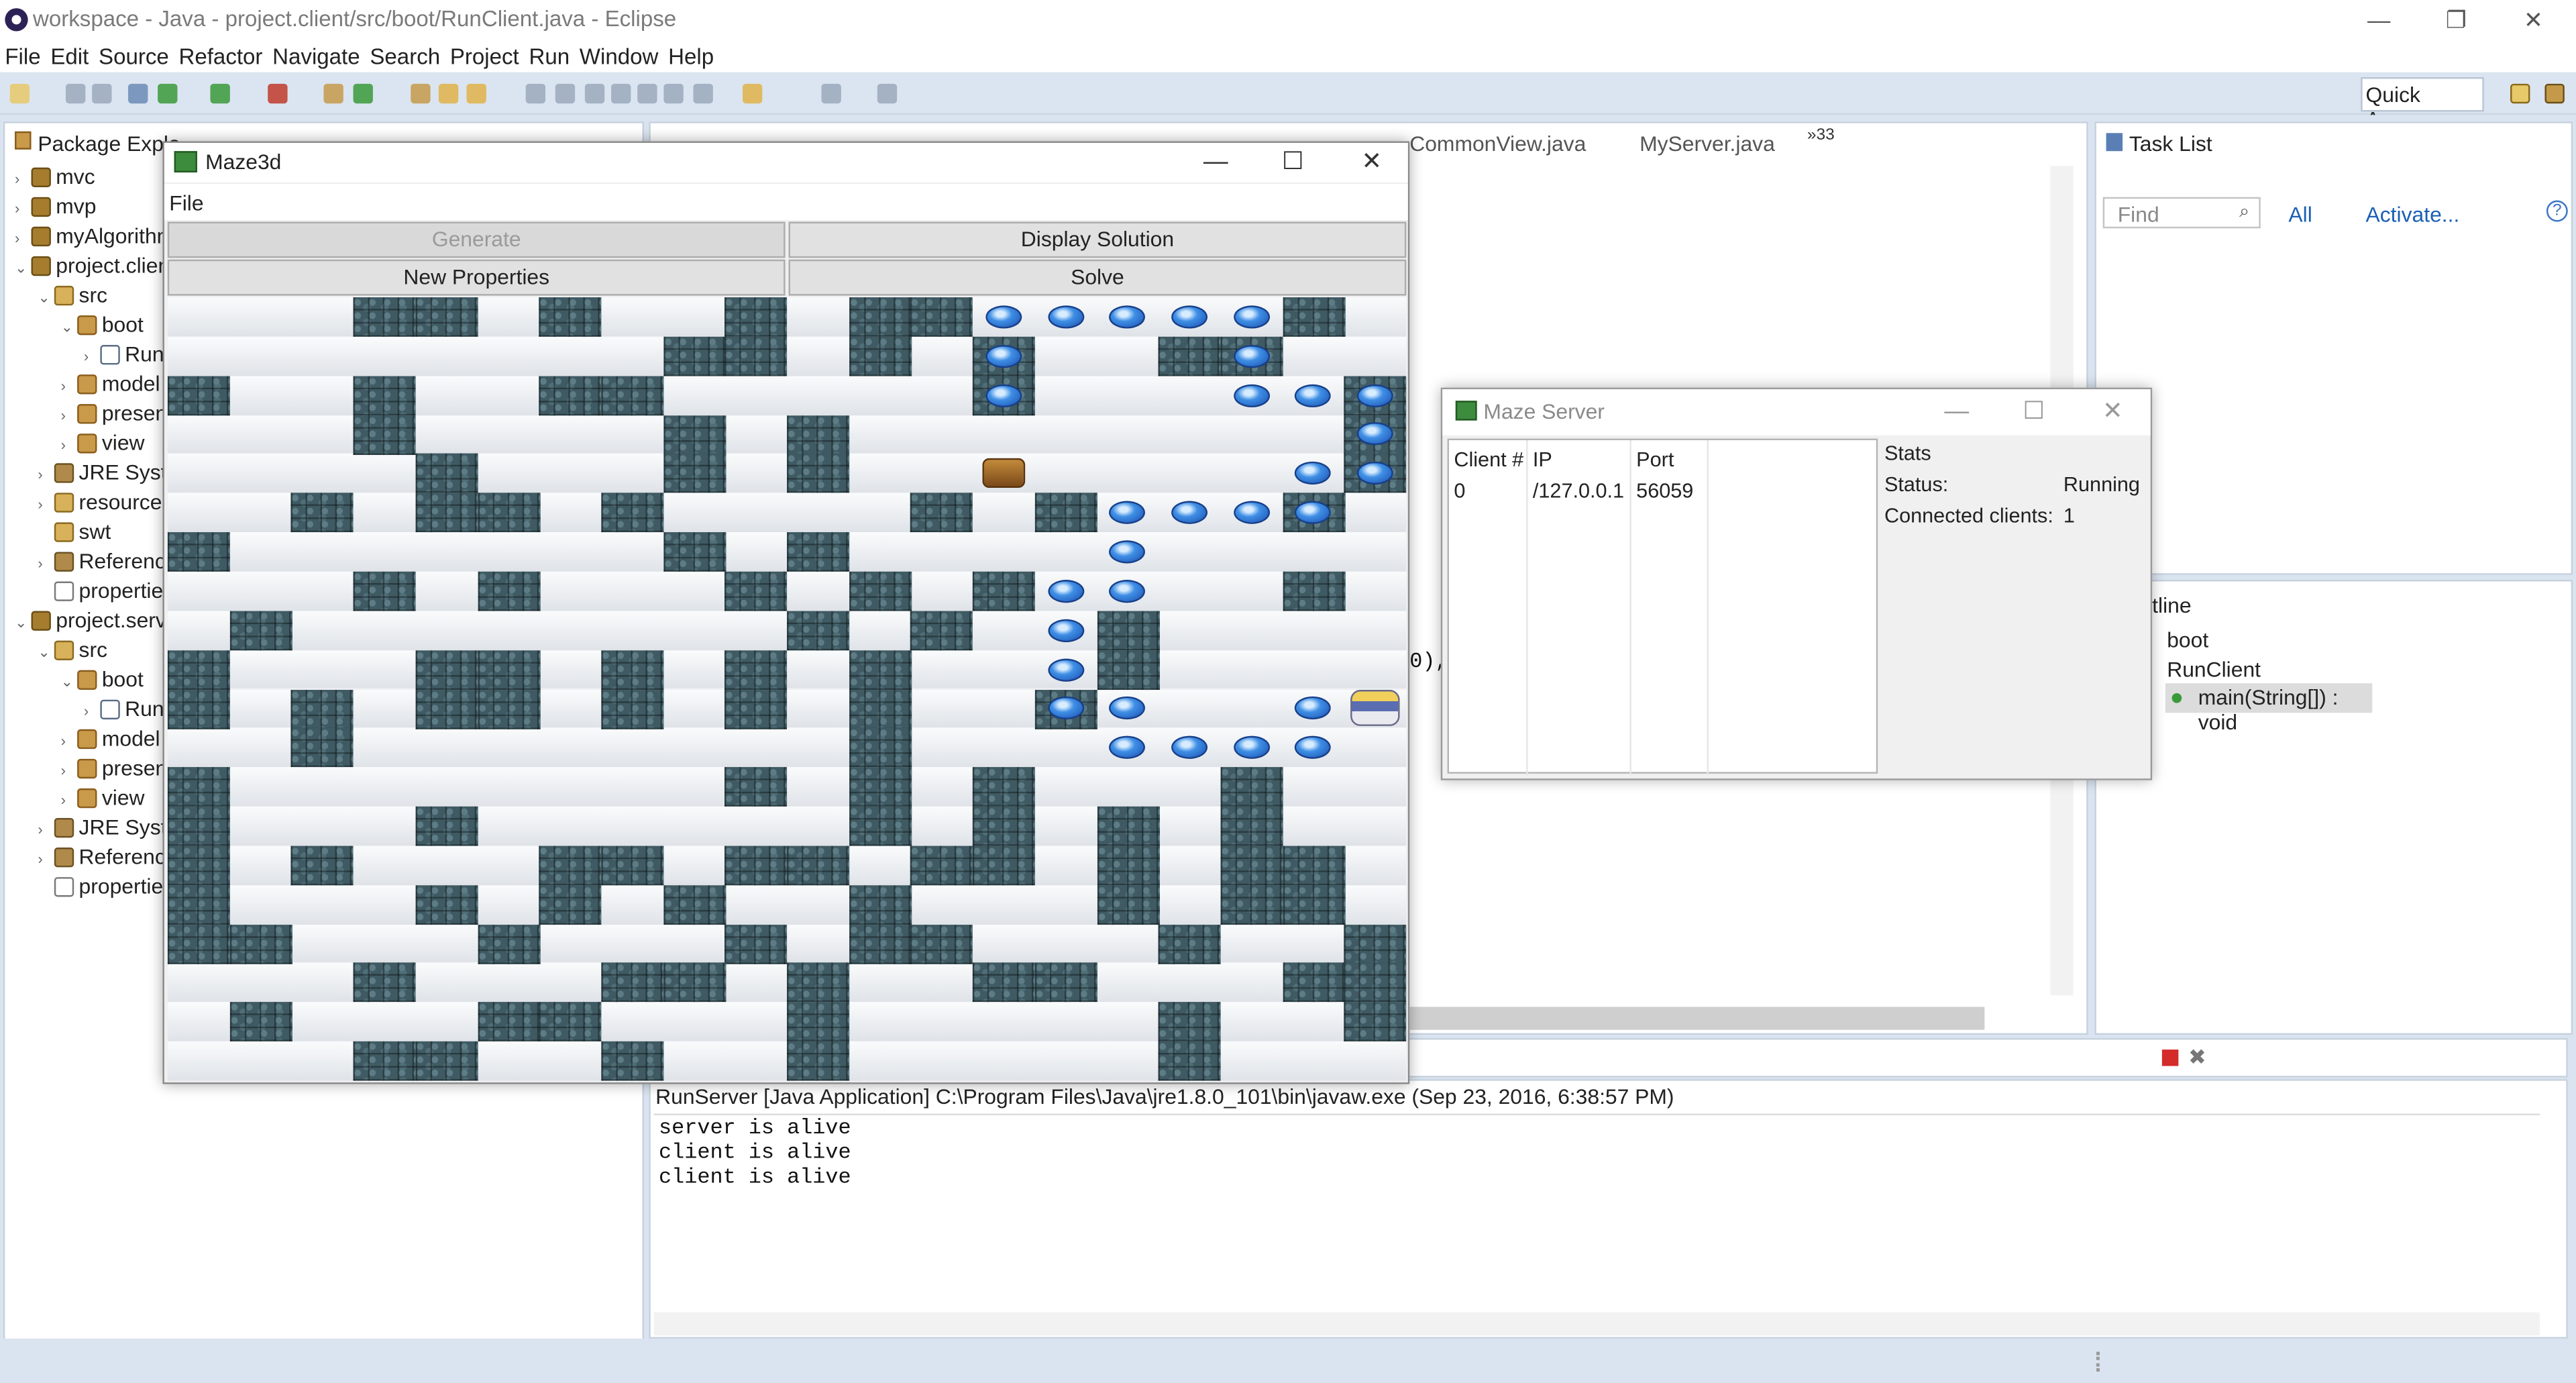  What do you see at coordinates (484, 56) in the screenshot?
I see `menu-project: Project` at bounding box center [484, 56].